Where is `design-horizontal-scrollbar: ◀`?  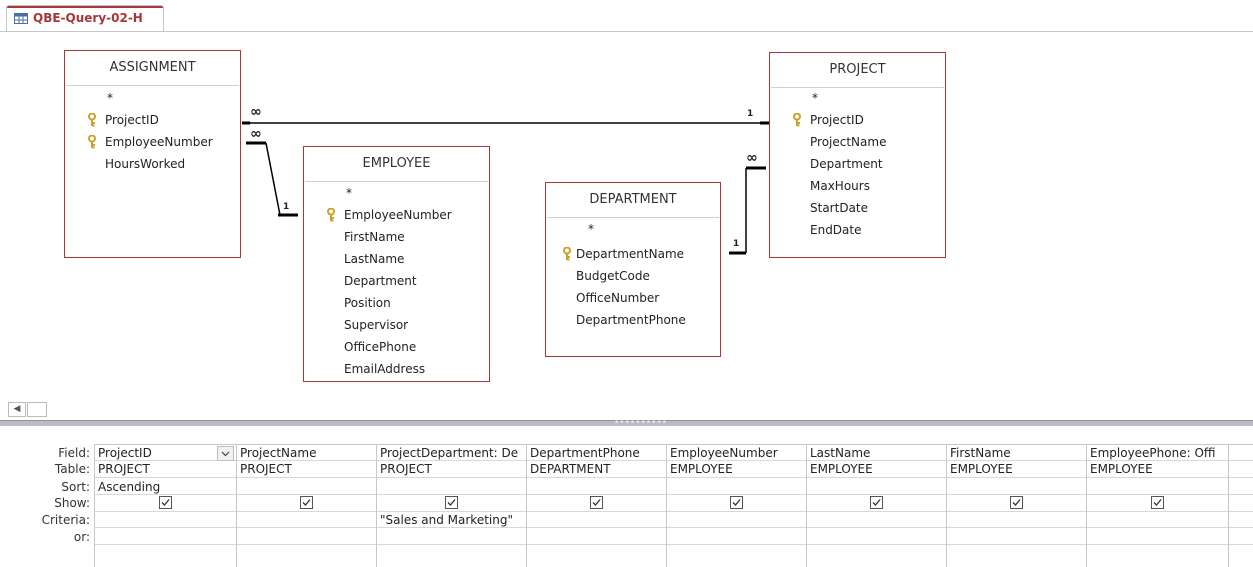 design-horizontal-scrollbar: ◀ is located at coordinates (626, 410).